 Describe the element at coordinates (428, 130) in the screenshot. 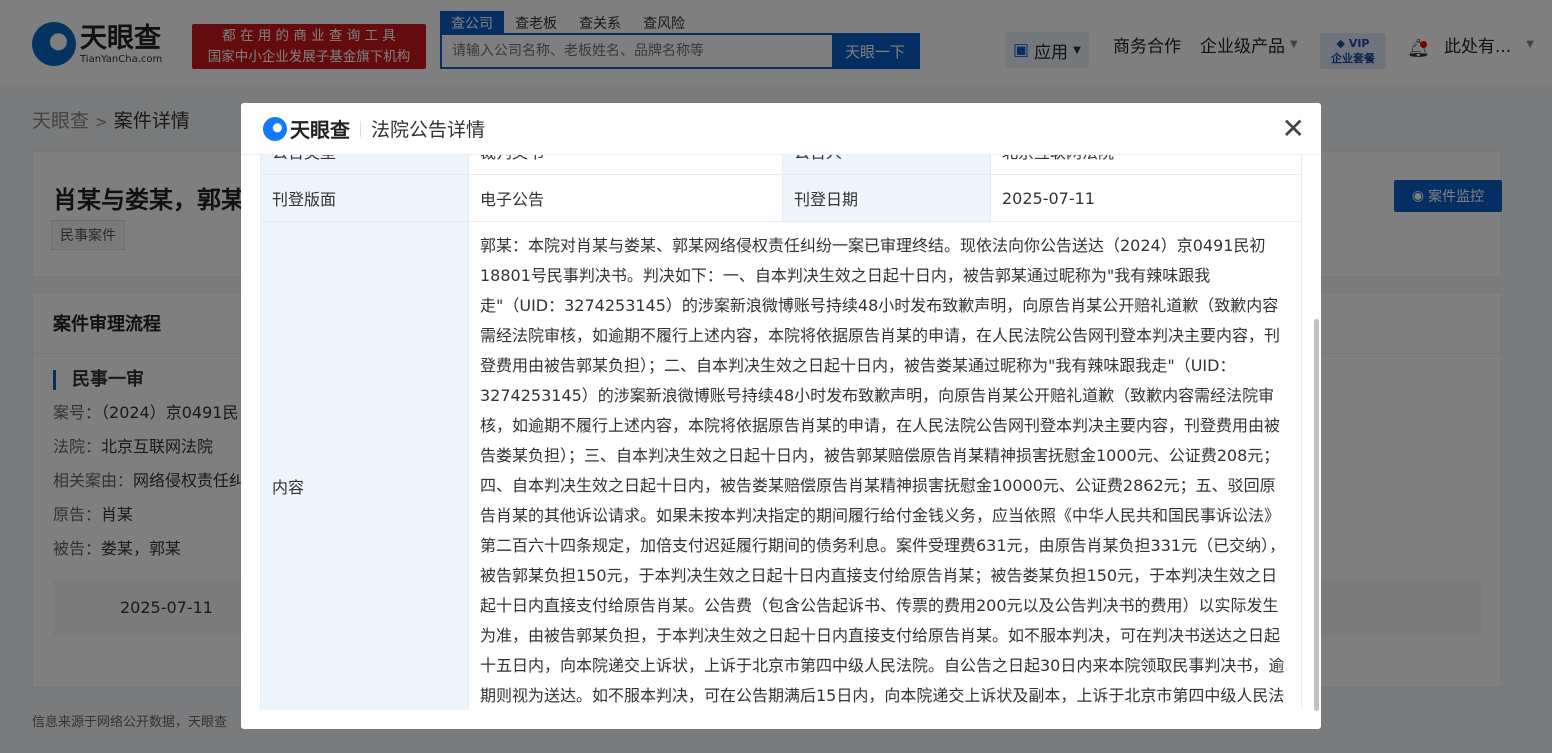

I see `modal-title: 法院公告详情` at that location.